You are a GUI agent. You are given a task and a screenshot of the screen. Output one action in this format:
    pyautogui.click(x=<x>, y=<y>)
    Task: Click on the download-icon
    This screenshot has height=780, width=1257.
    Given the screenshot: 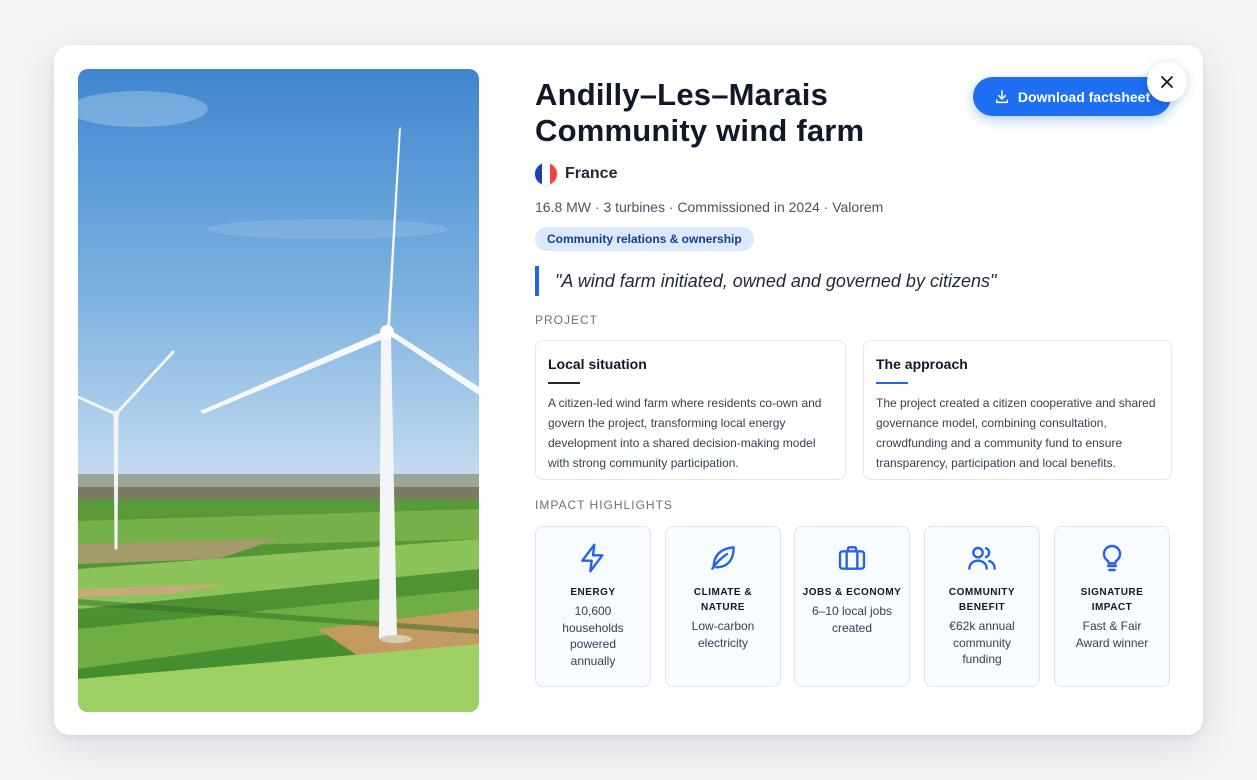 What is the action you would take?
    pyautogui.click(x=1001, y=96)
    